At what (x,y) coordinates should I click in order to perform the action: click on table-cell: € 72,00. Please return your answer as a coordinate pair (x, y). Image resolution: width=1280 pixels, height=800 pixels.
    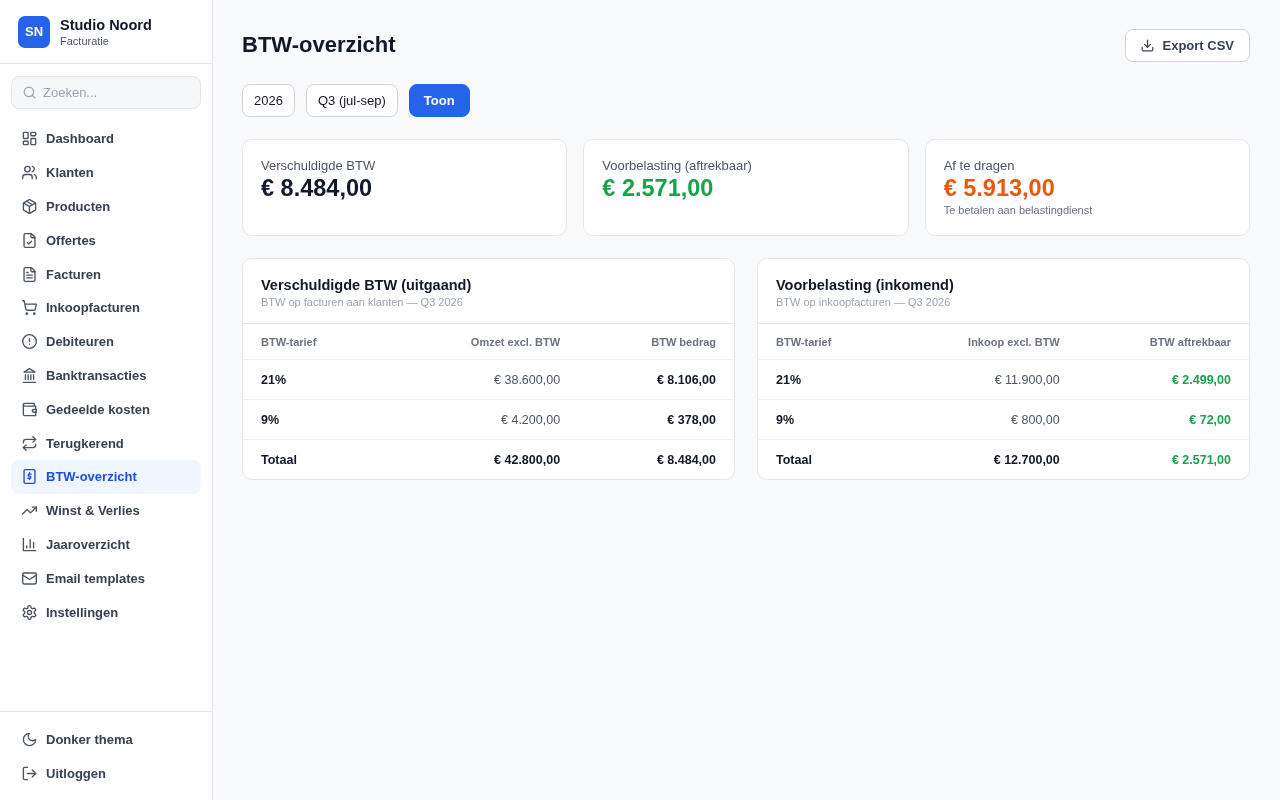
    Looking at the image, I should click on (1163, 419).